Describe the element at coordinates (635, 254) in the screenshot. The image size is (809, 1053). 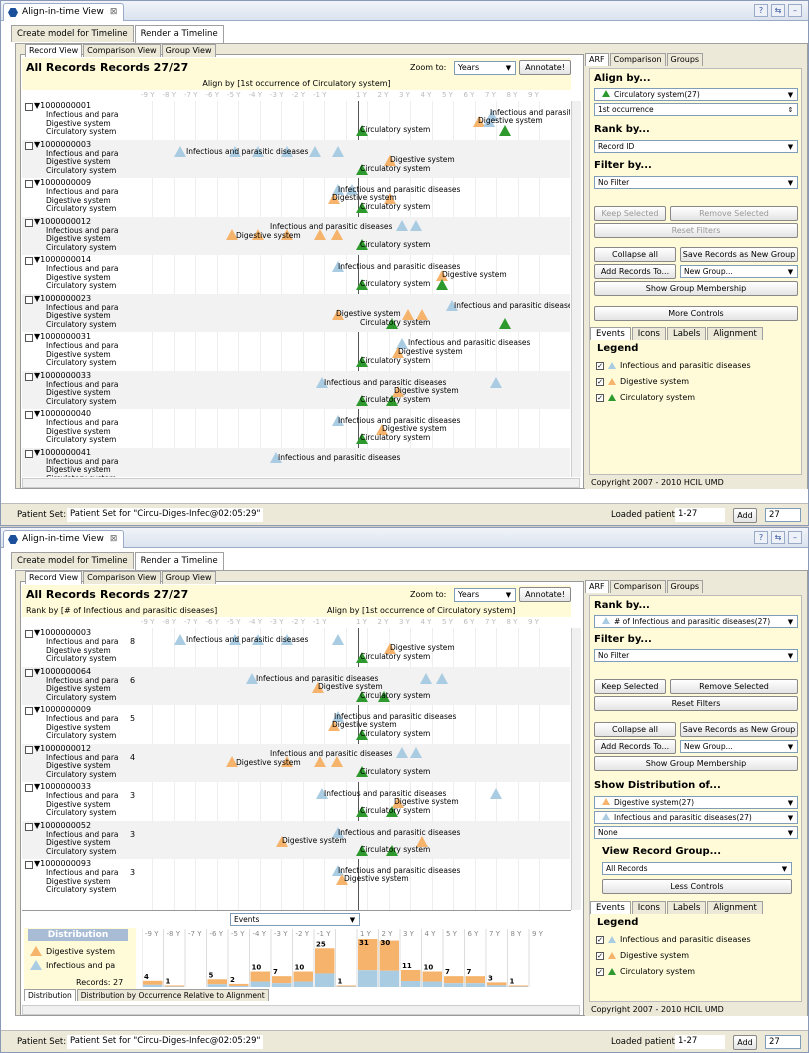
I see `collapse-all-button: Collapse all` at that location.